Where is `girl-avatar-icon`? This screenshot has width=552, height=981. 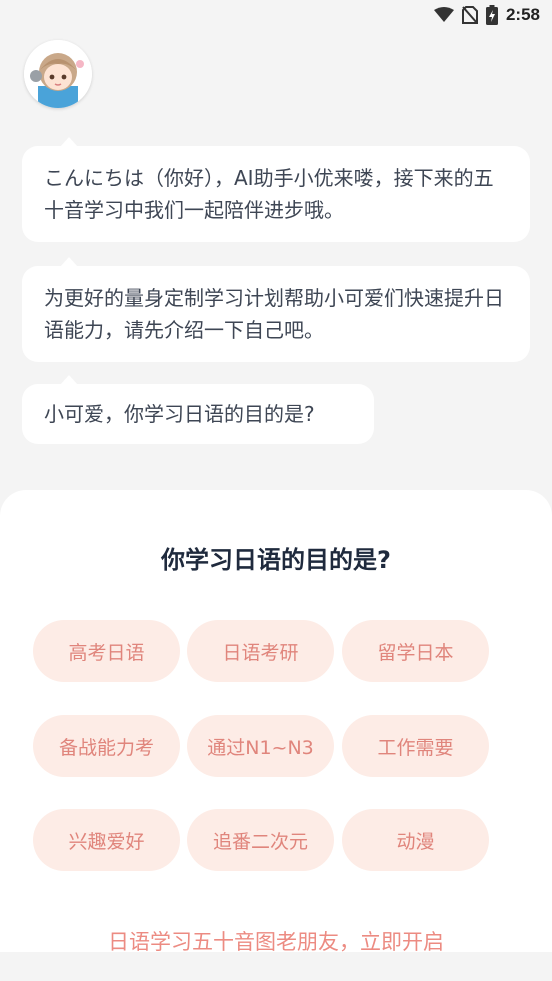 girl-avatar-icon is located at coordinates (58, 74).